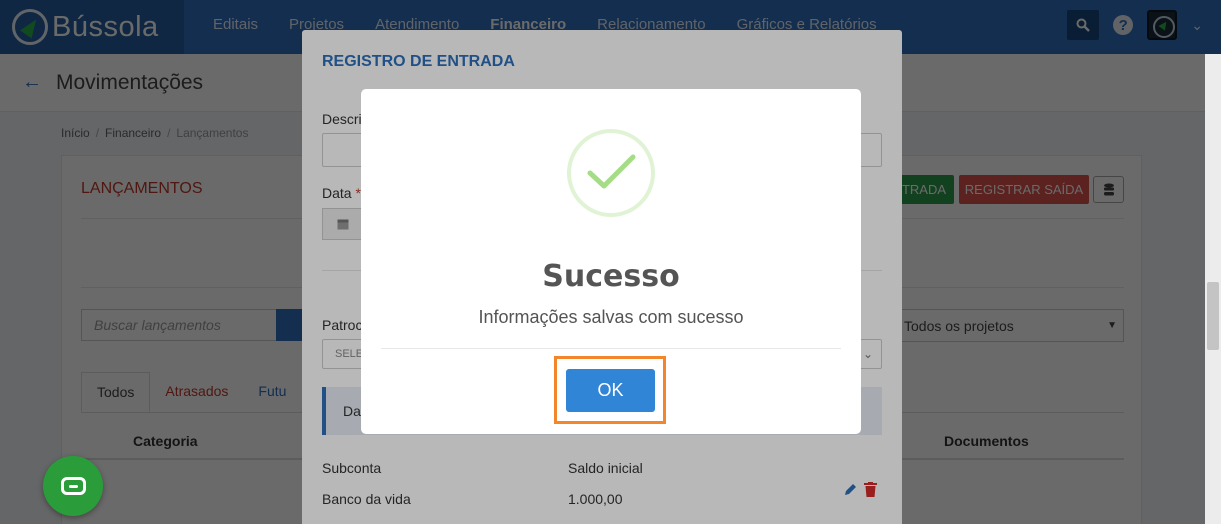  What do you see at coordinates (611, 317) in the screenshot?
I see `dialog-message: Informações salvas com sucesso` at bounding box center [611, 317].